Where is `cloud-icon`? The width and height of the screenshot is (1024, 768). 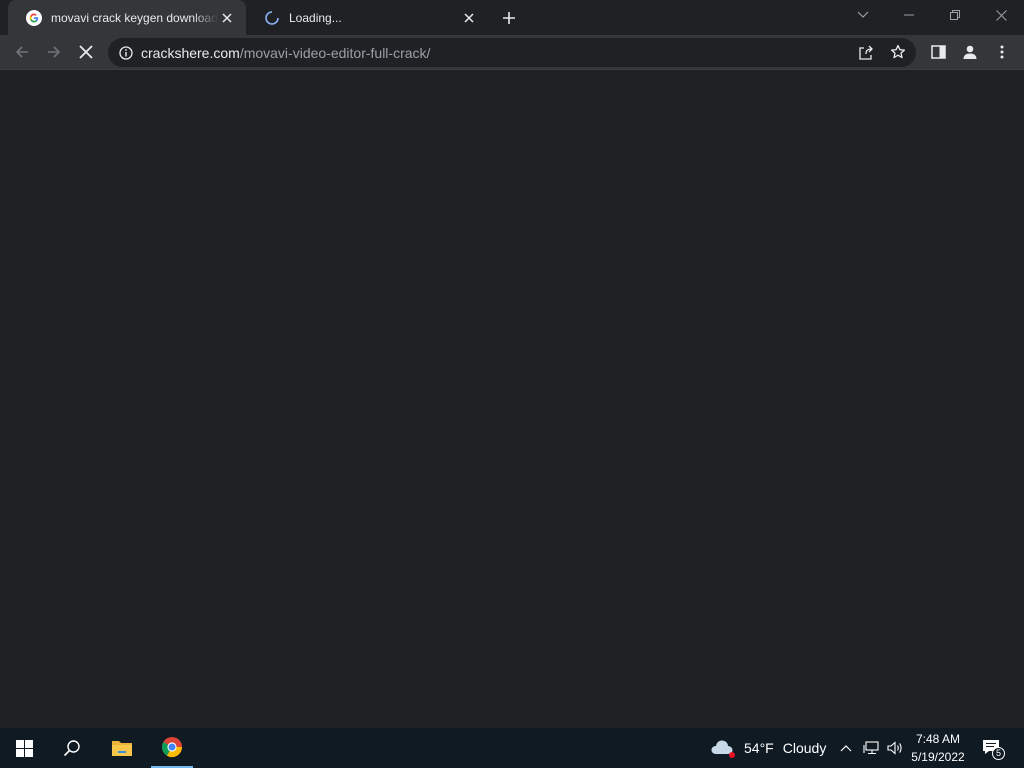 cloud-icon is located at coordinates (723, 748).